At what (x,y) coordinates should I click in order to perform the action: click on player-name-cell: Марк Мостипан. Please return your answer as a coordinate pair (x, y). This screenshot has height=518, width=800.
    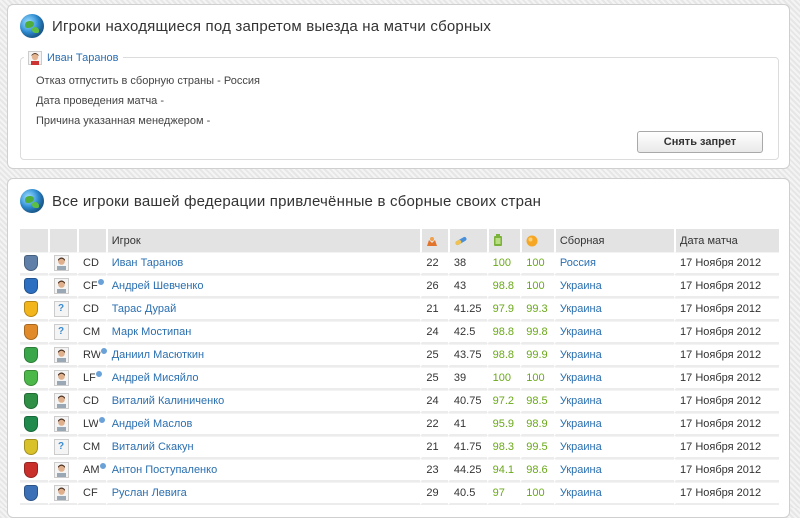
    Looking at the image, I should click on (263, 332).